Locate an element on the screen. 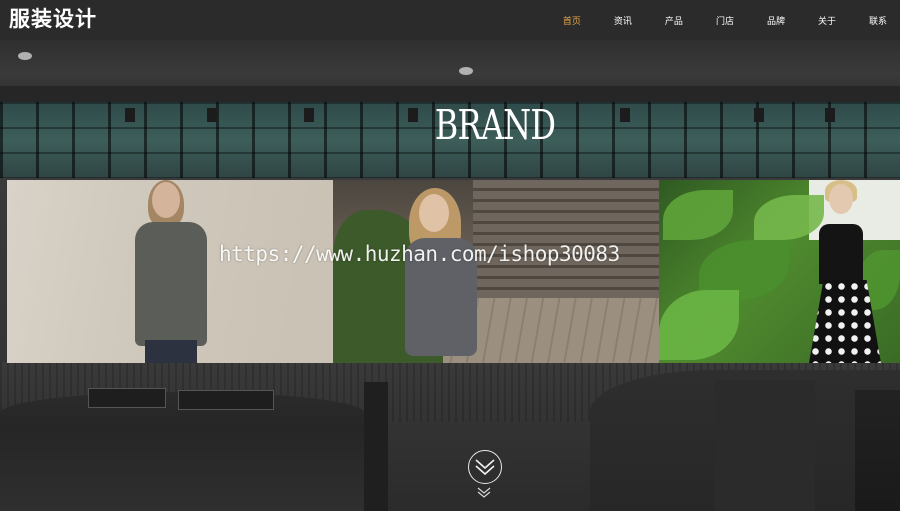  nav-item-brand: 品牌 is located at coordinates (776, 20).